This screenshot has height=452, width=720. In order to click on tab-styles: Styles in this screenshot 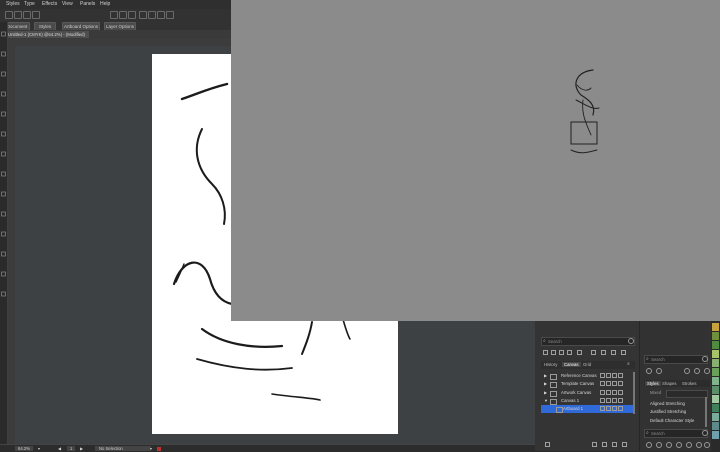, I will do `click(653, 383)`.